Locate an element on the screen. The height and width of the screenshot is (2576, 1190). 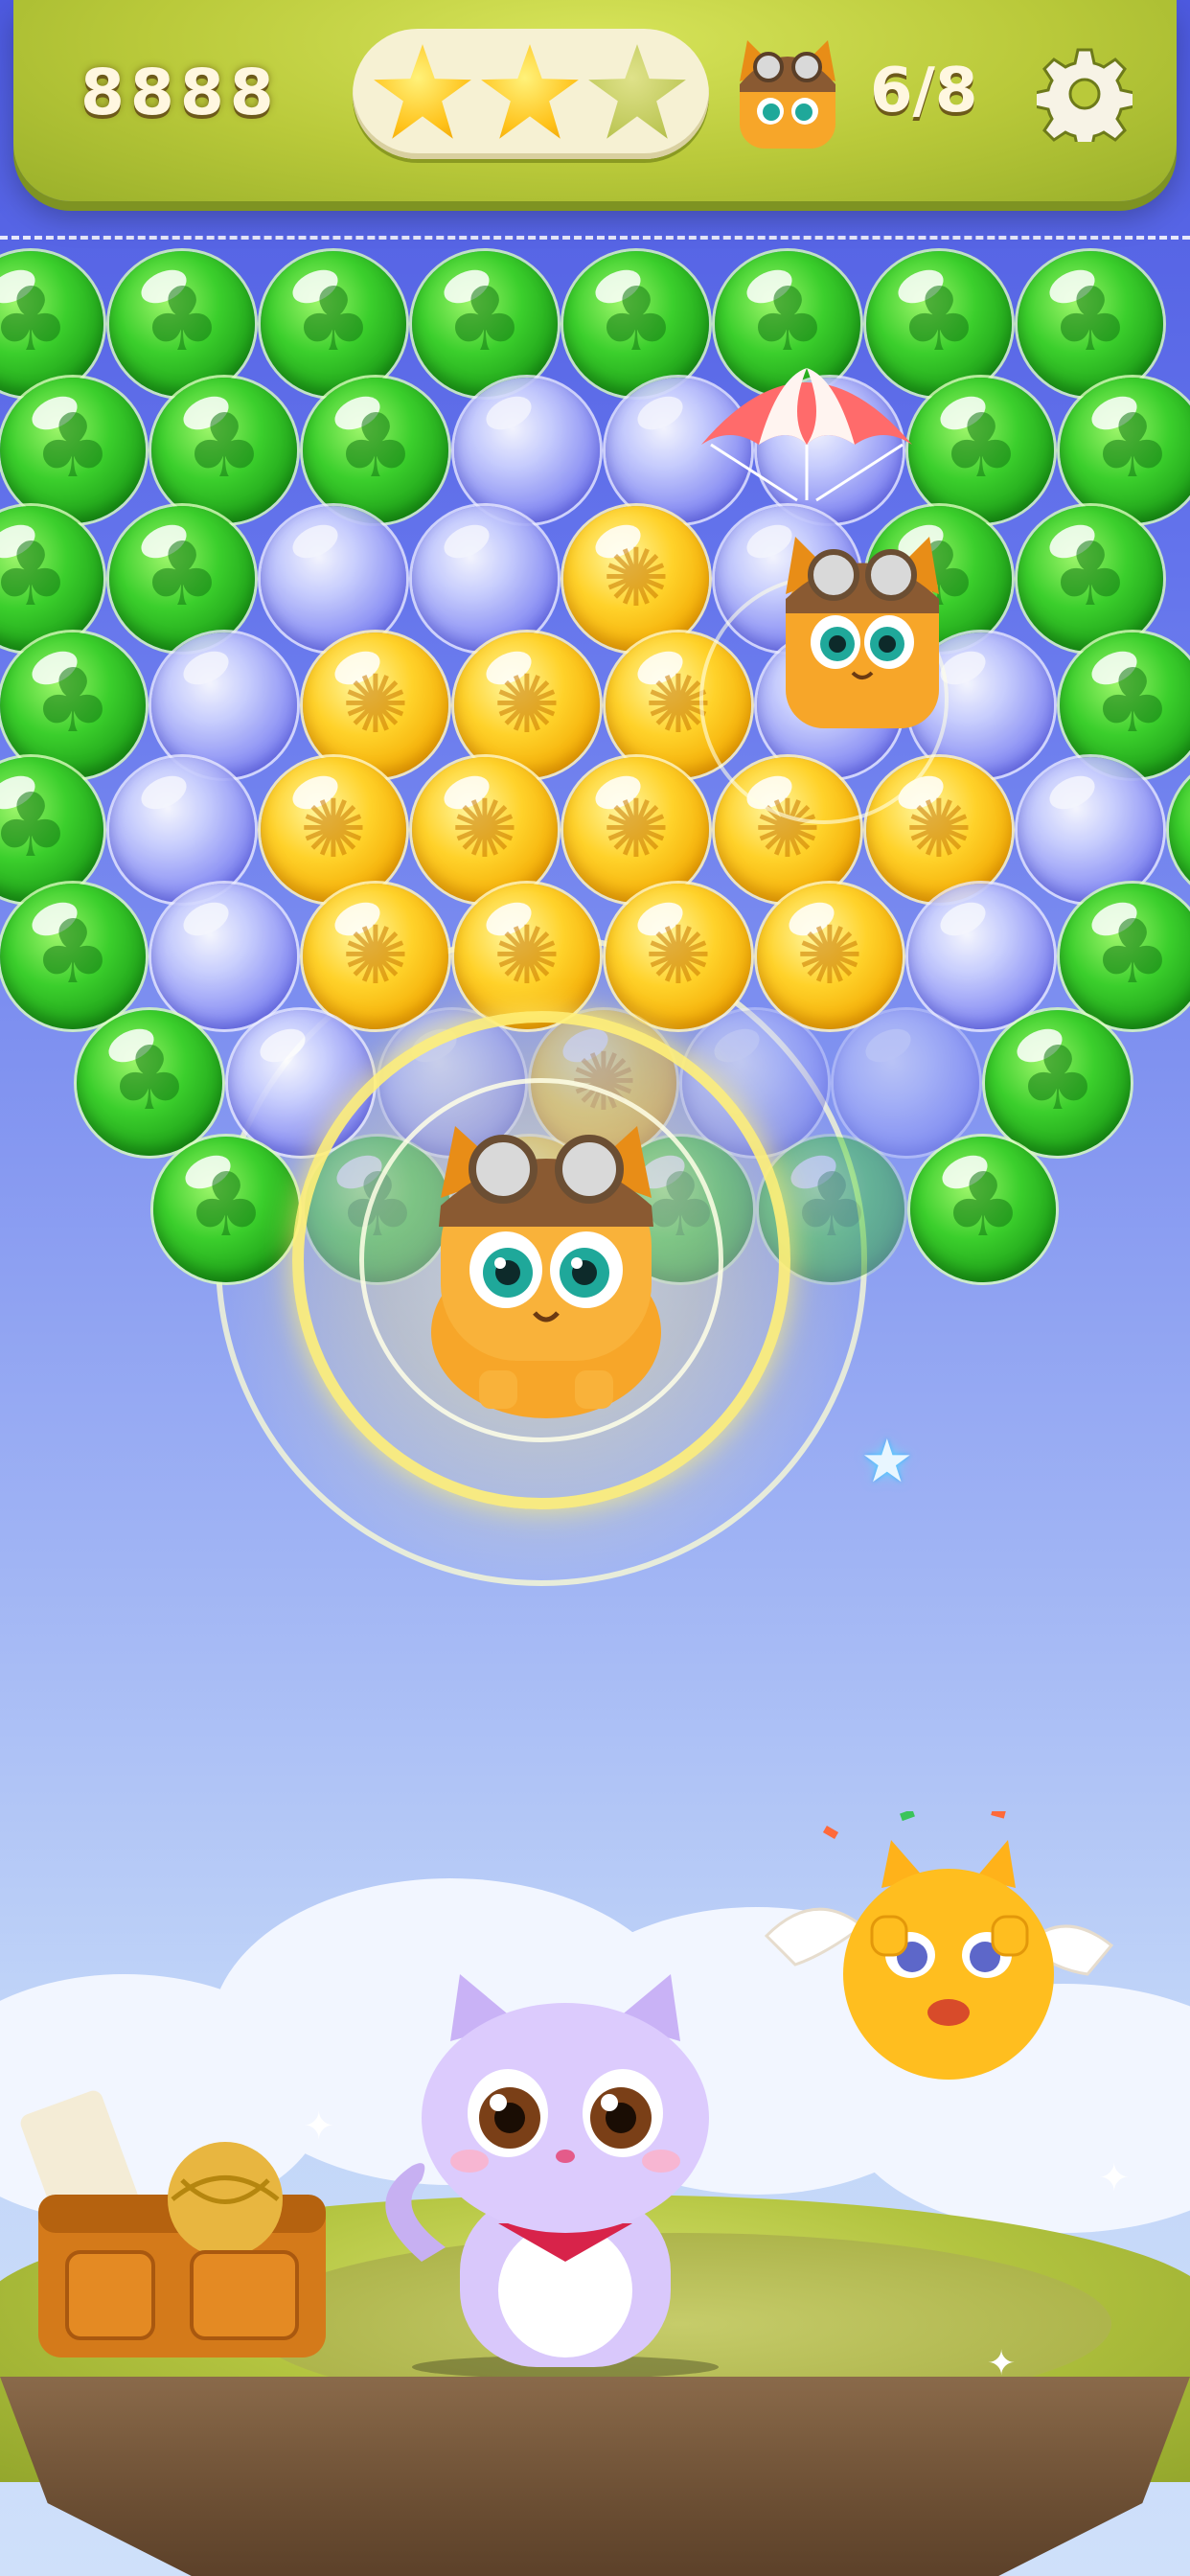
score-counter: 8888 is located at coordinates (180, 92).